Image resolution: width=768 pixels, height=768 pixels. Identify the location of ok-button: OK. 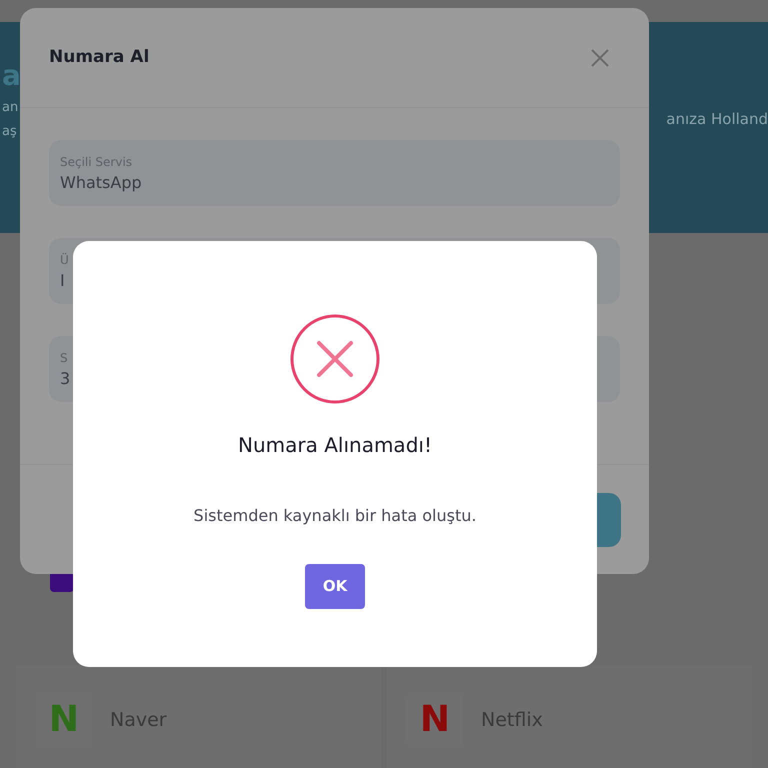
(335, 586).